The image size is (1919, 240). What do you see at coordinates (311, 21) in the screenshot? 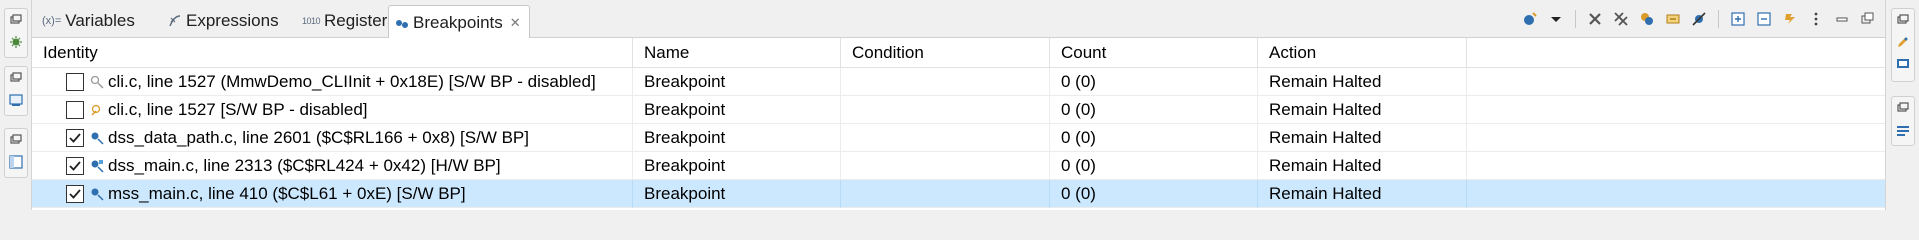
I see `registers-icon: 1010` at bounding box center [311, 21].